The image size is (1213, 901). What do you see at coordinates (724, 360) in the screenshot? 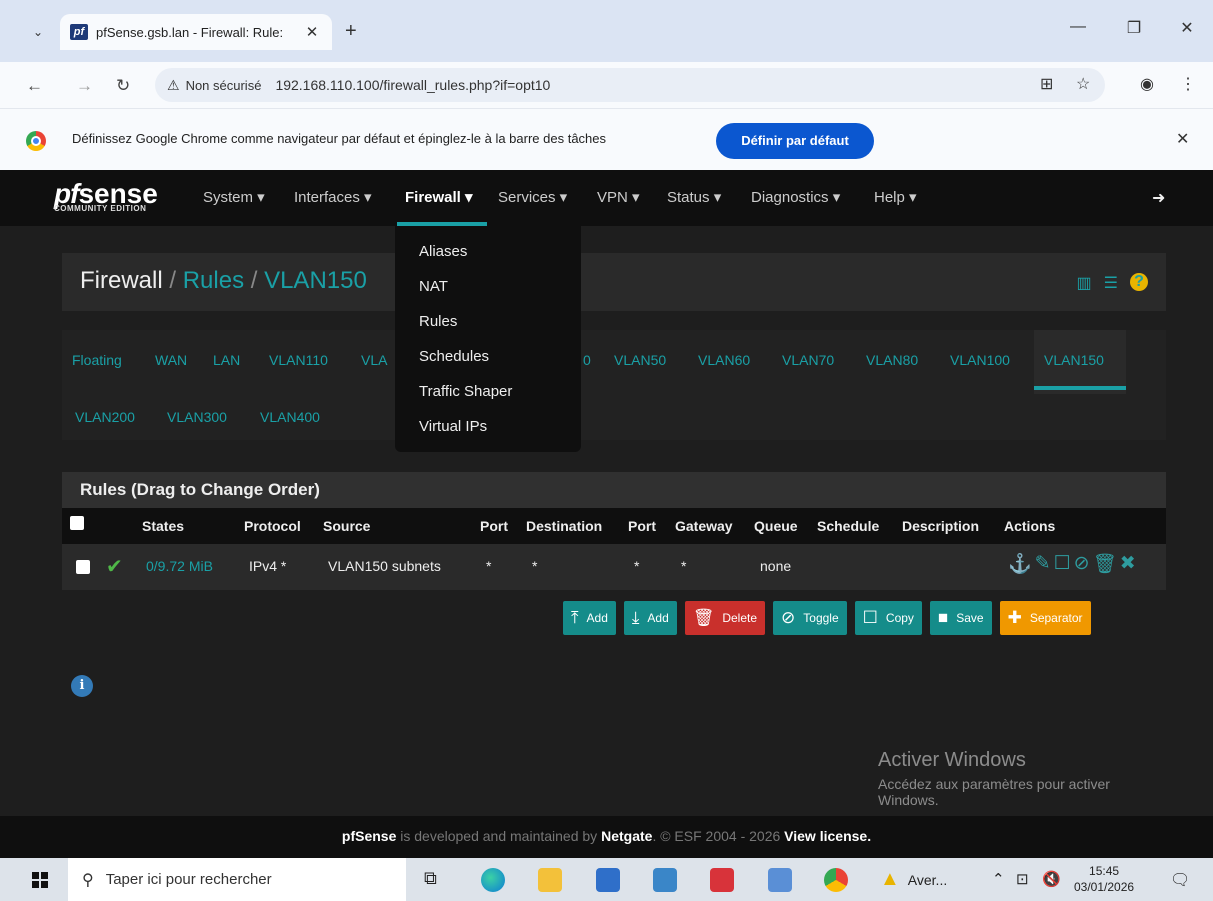
I see `tab-vlan60: VLAN60` at bounding box center [724, 360].